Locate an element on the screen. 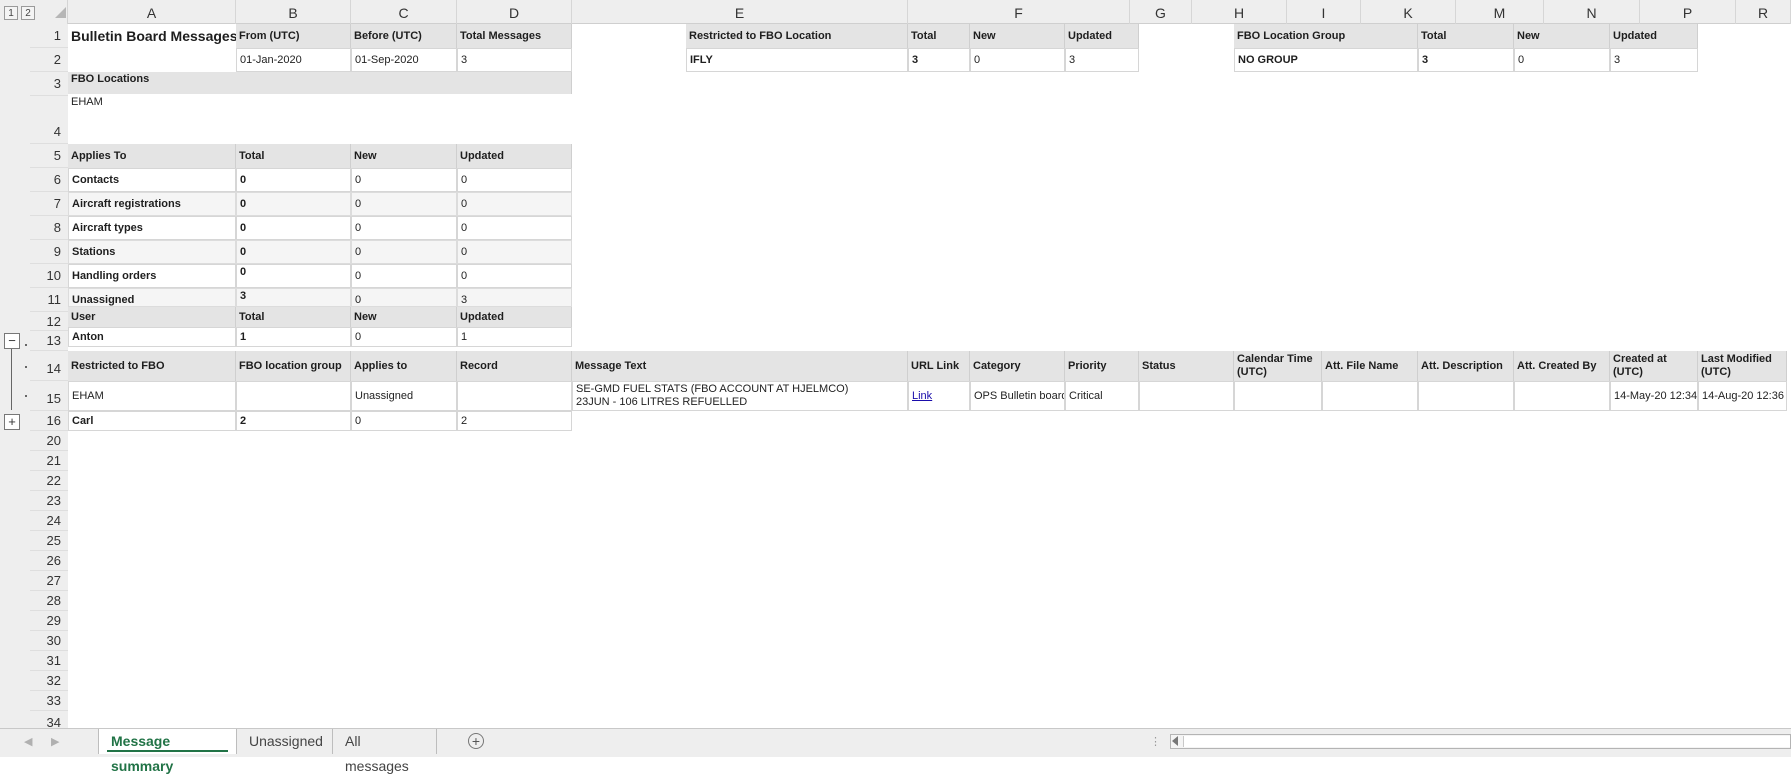 This screenshot has height=779, width=1791. msg-att-desc-cell is located at coordinates (1466, 396).